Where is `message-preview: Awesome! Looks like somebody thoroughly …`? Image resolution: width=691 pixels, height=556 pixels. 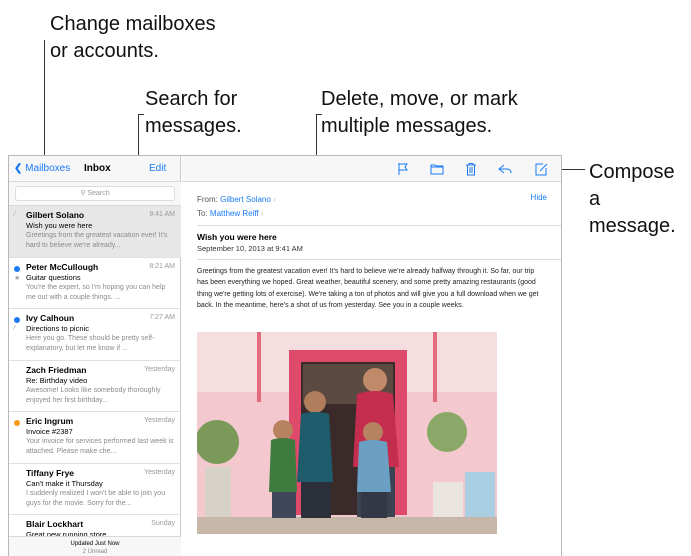
message-preview: Awesome! Looks like somebody thoroughly … is located at coordinates (93, 395).